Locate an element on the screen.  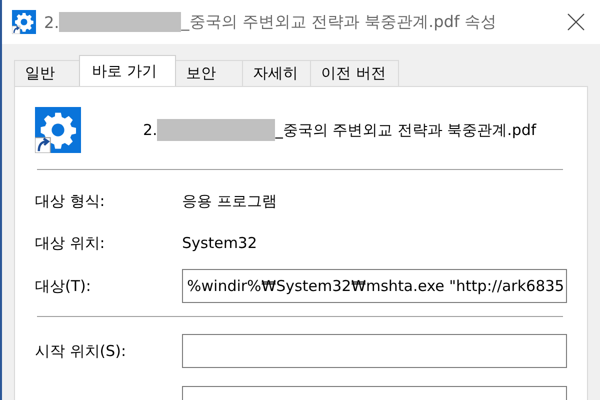
tab: 일반 is located at coordinates (47, 73).